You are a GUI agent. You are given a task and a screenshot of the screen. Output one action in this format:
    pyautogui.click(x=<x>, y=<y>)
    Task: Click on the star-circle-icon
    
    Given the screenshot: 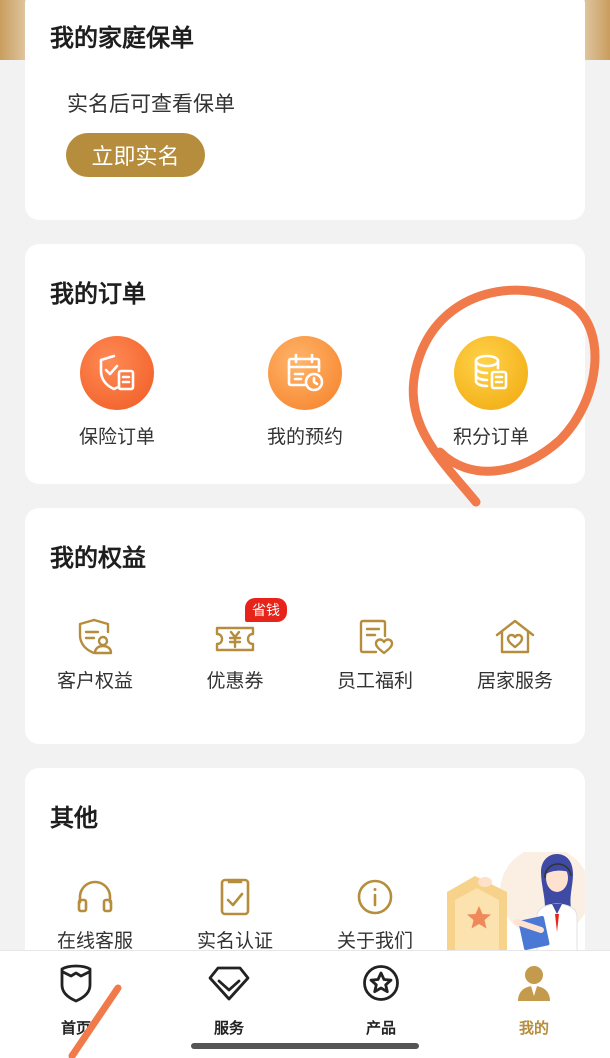 What is the action you would take?
    pyautogui.click(x=381, y=983)
    